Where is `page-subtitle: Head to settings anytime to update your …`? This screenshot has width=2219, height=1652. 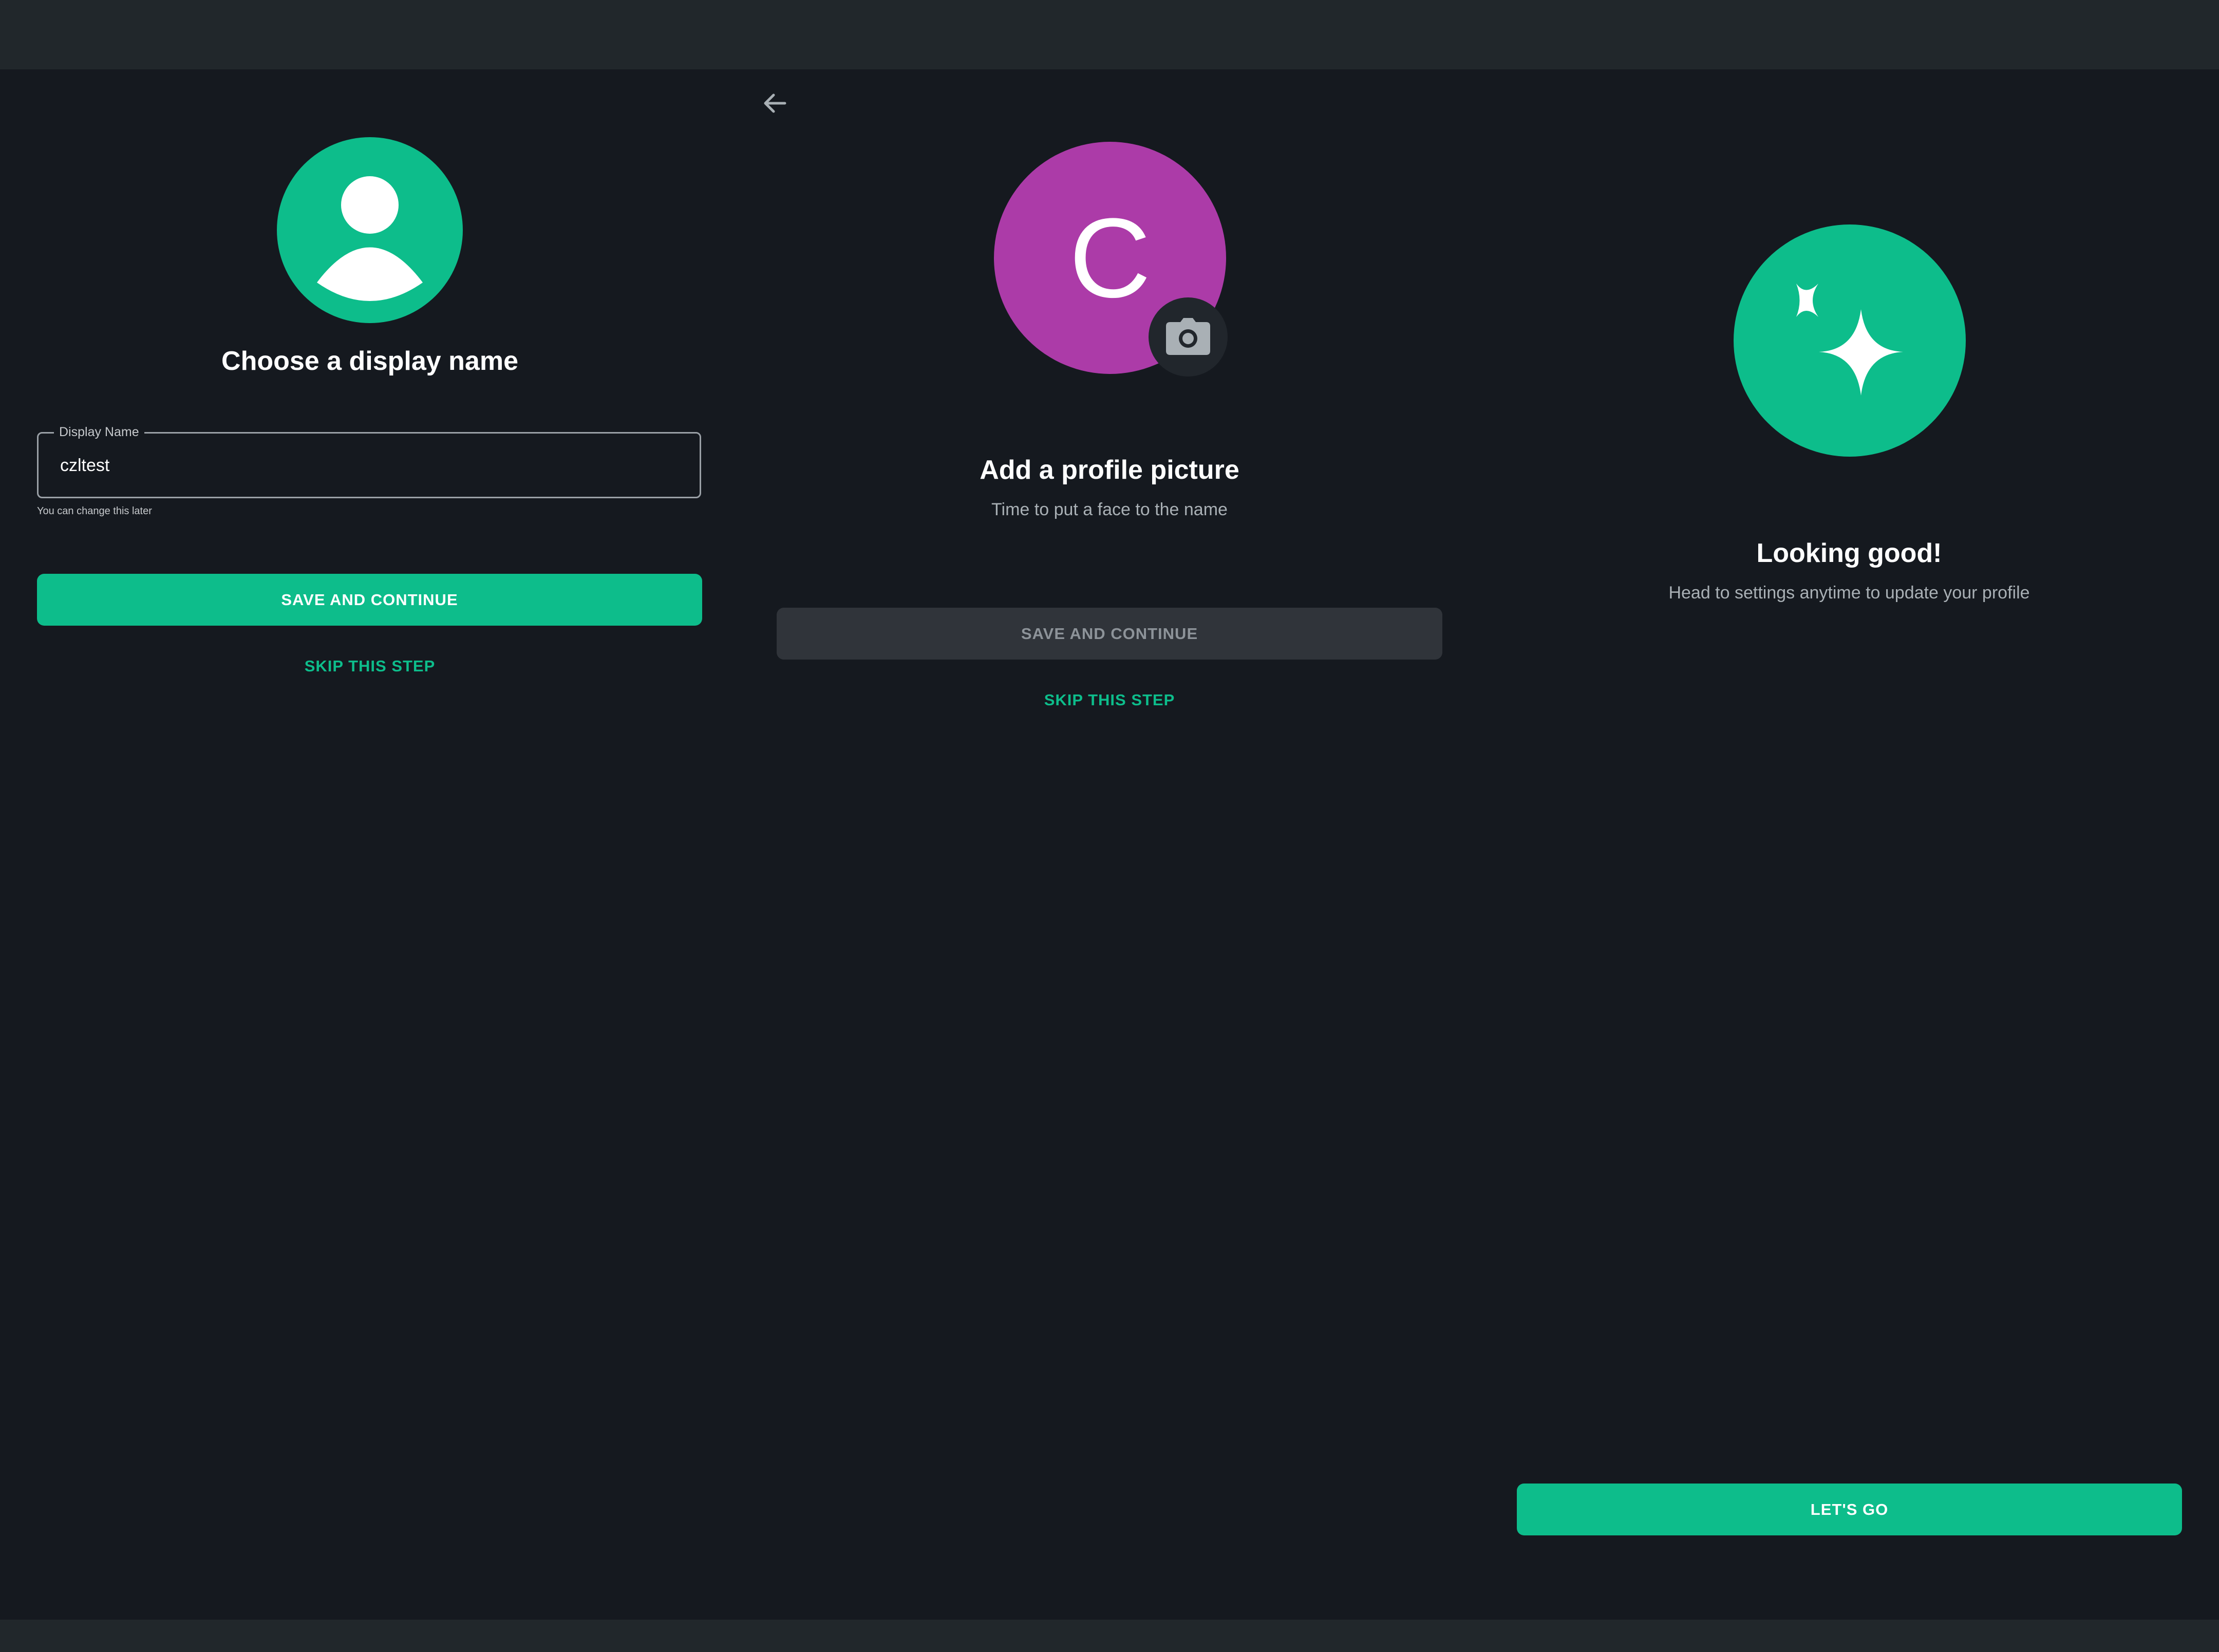 page-subtitle: Head to settings anytime to update your … is located at coordinates (1849, 593).